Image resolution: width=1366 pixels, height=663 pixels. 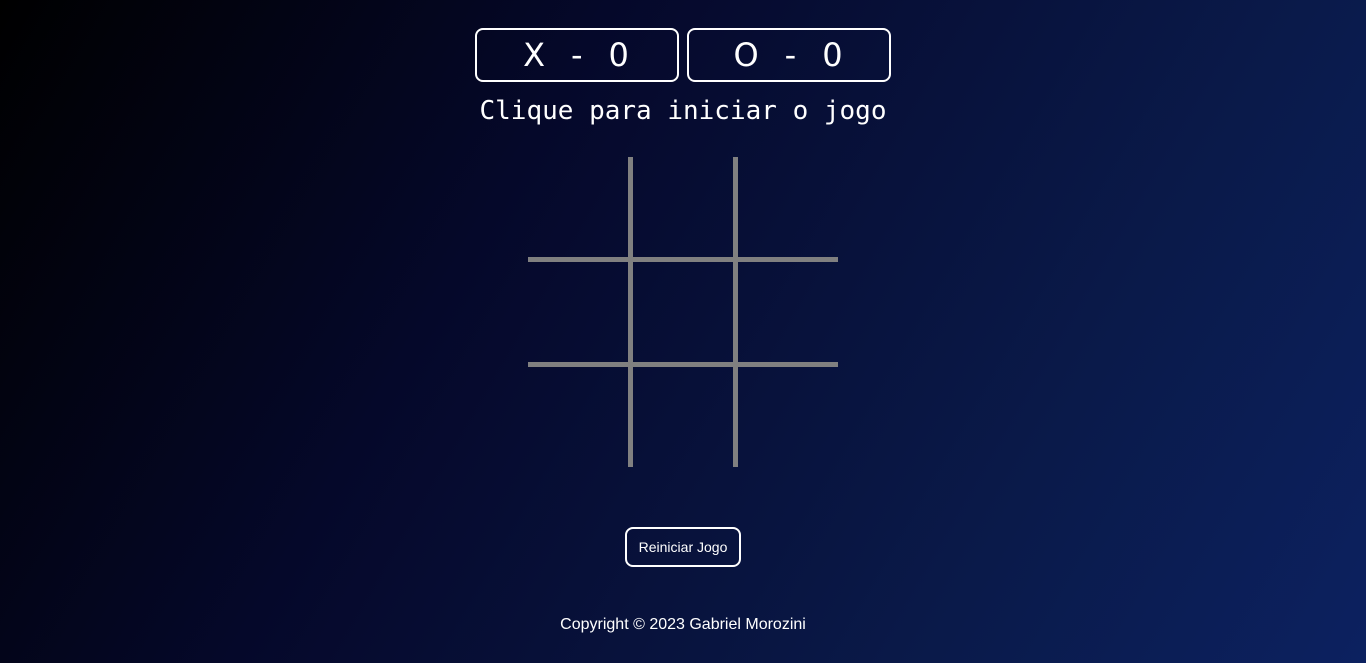 What do you see at coordinates (683, 111) in the screenshot?
I see `game-status: Clique para iniciar o jogo` at bounding box center [683, 111].